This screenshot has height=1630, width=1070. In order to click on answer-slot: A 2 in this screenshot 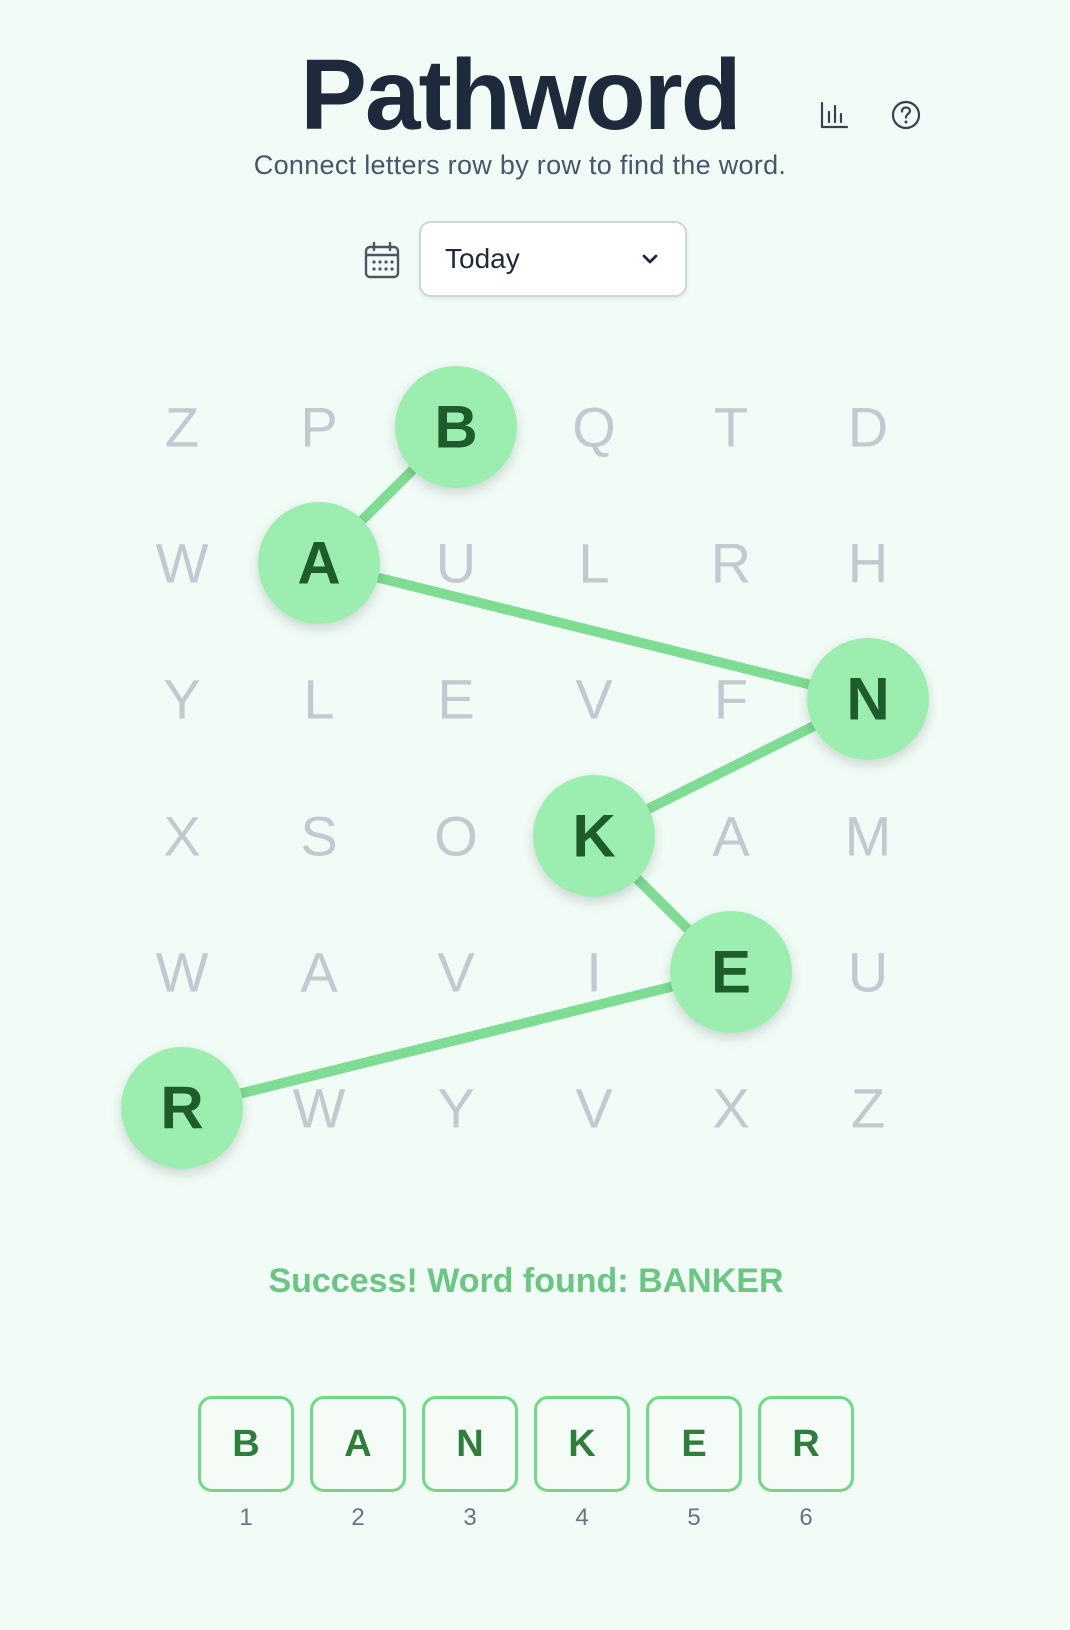, I will do `click(358, 1464)`.